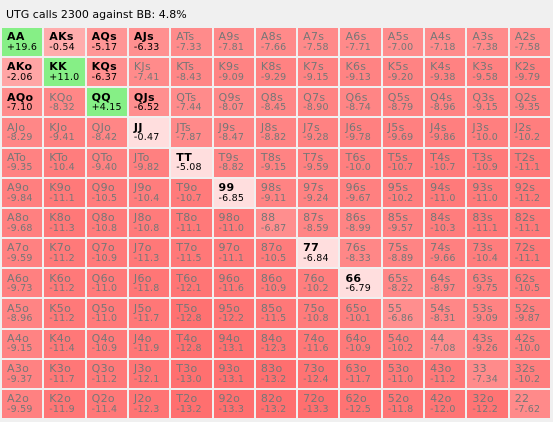  I want to click on hand-cell: 22 -7.62, so click(529, 403).